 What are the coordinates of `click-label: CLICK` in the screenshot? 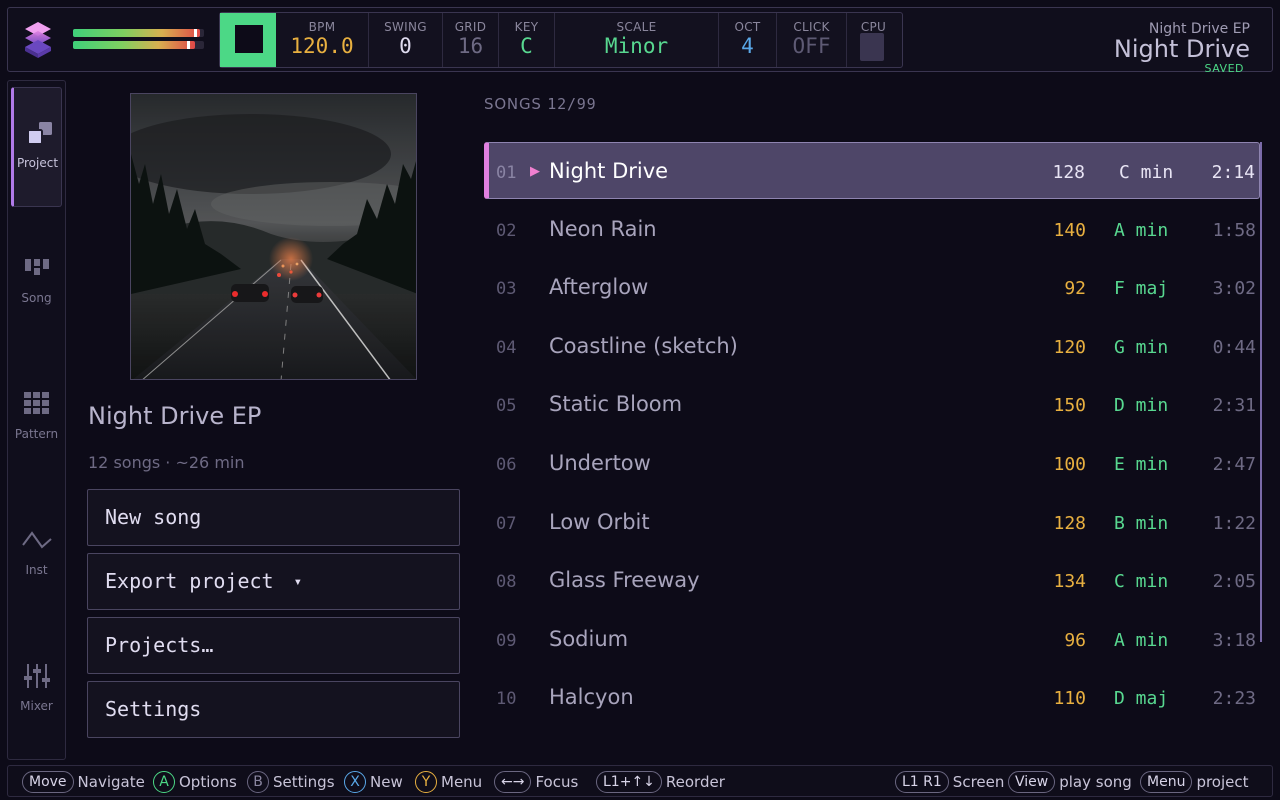 It's located at (811, 27).